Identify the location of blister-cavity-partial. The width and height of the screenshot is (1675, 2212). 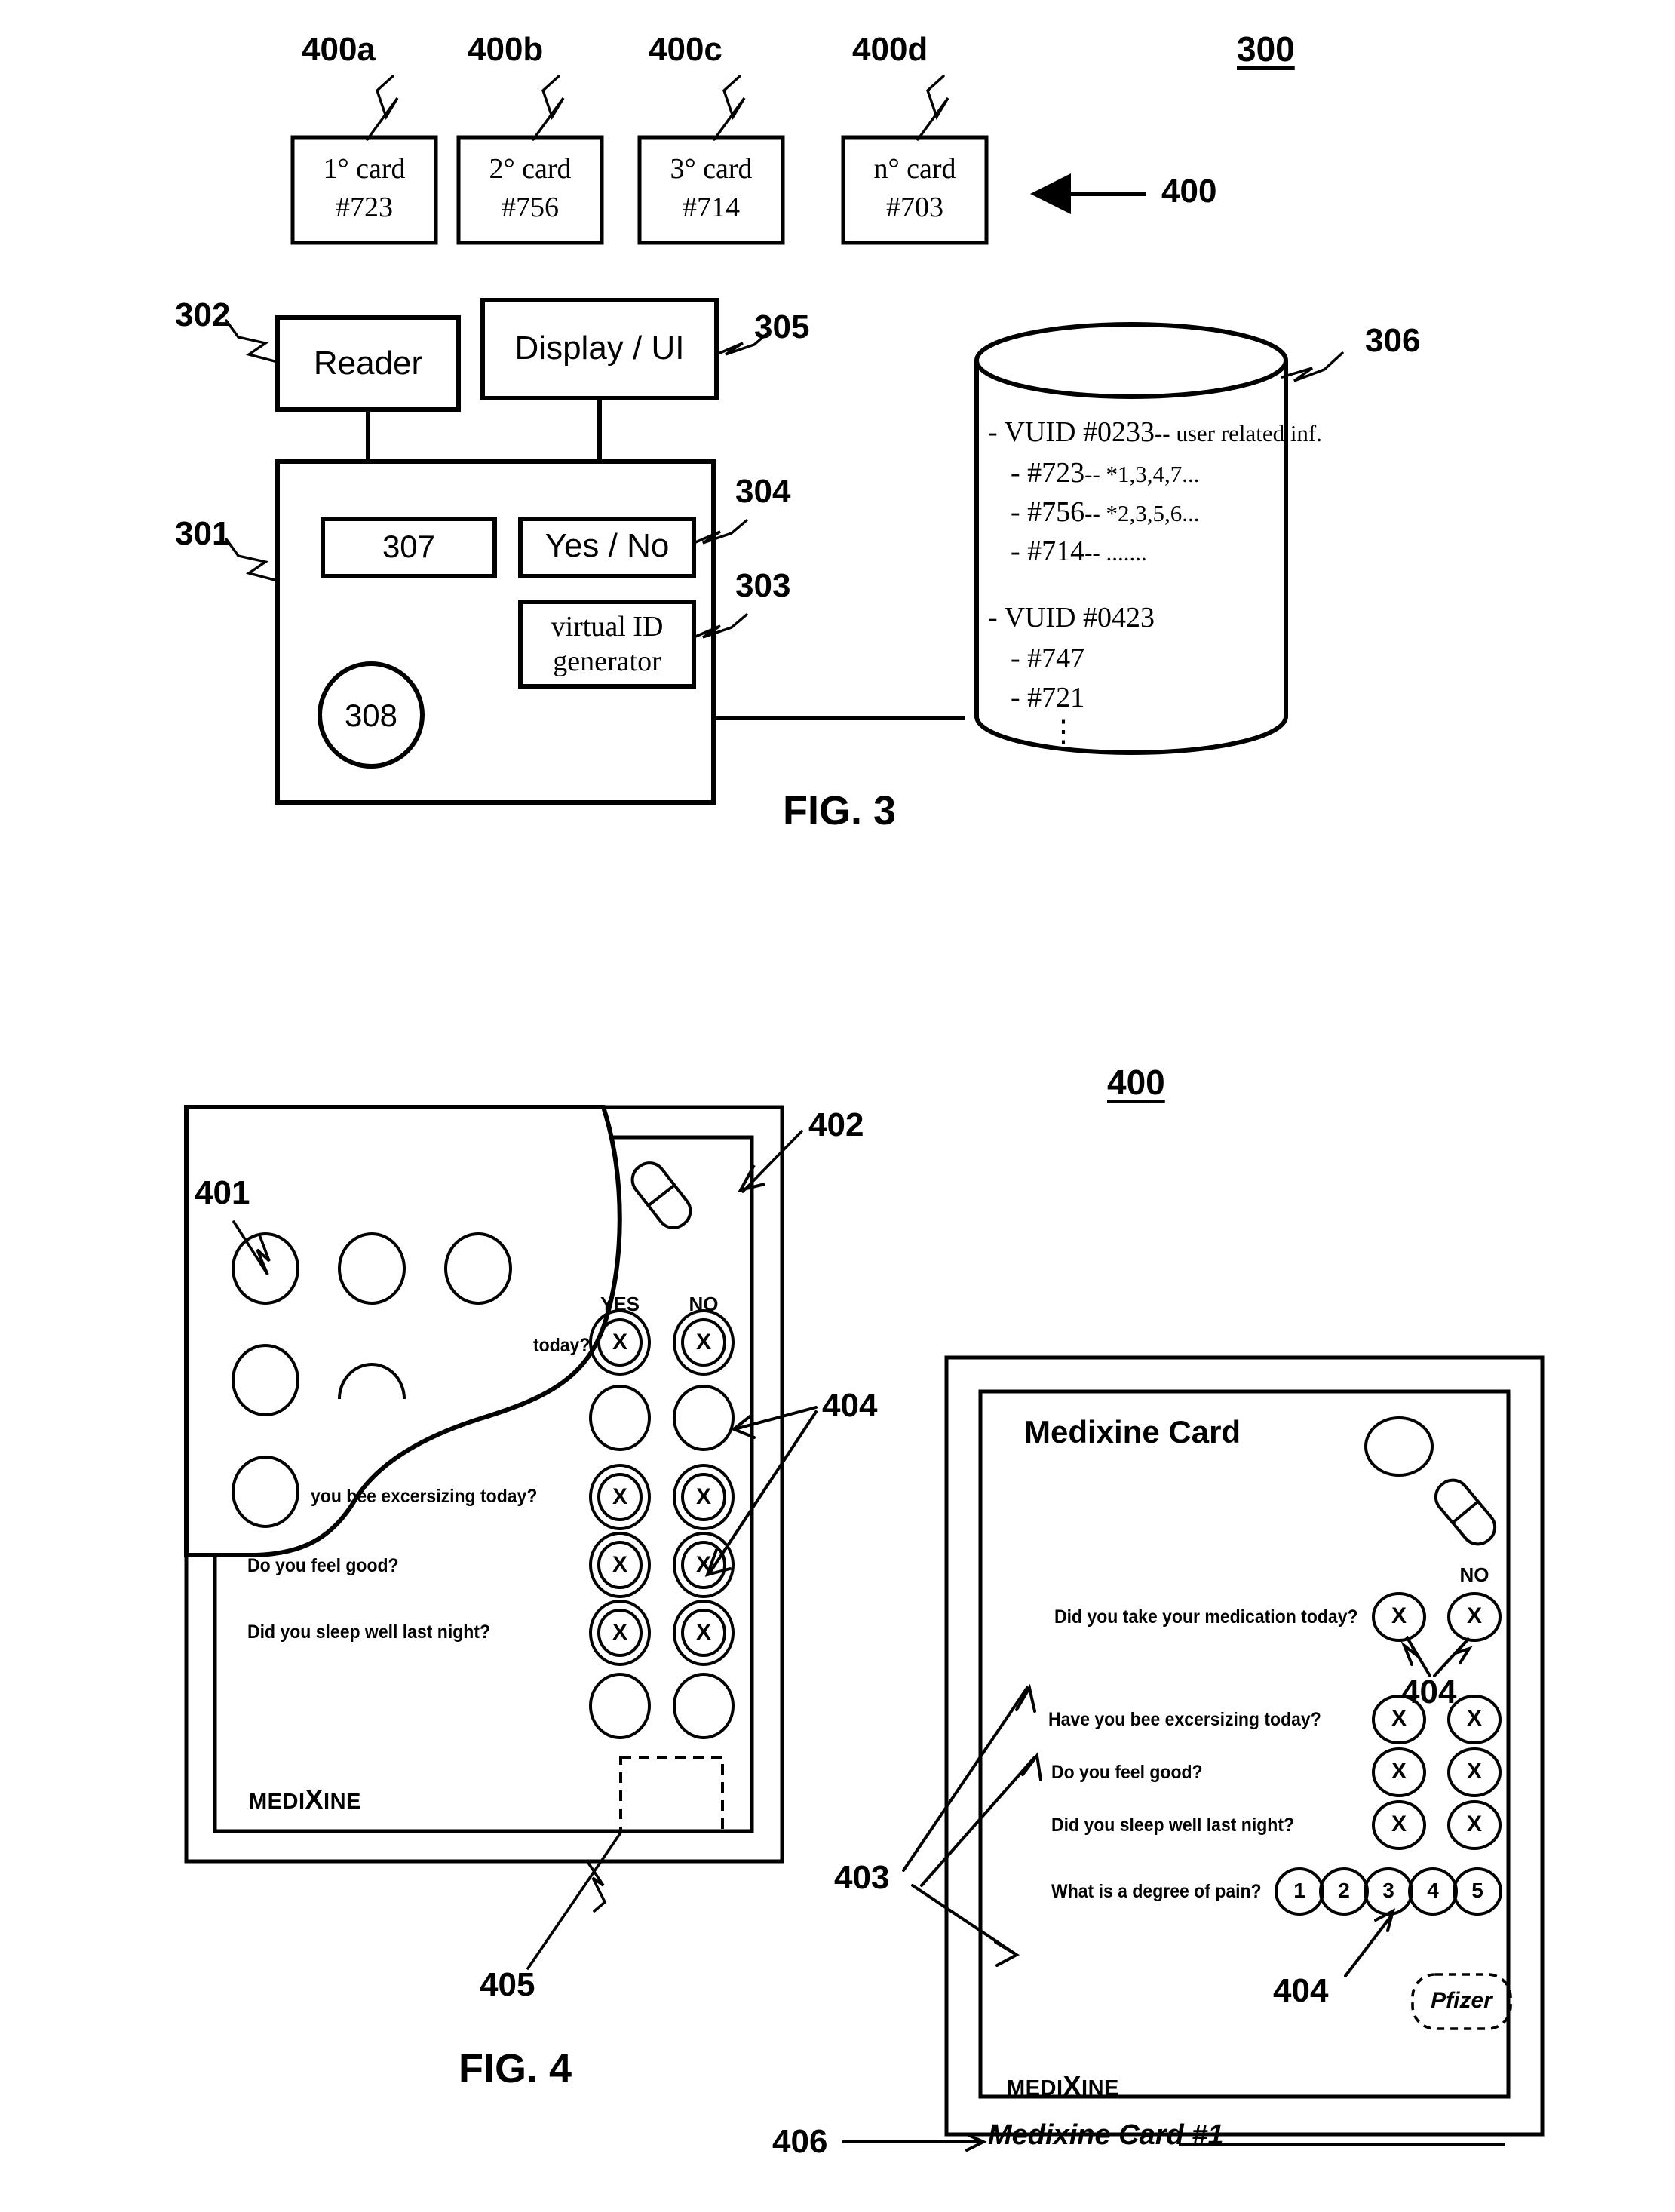
(372, 1381).